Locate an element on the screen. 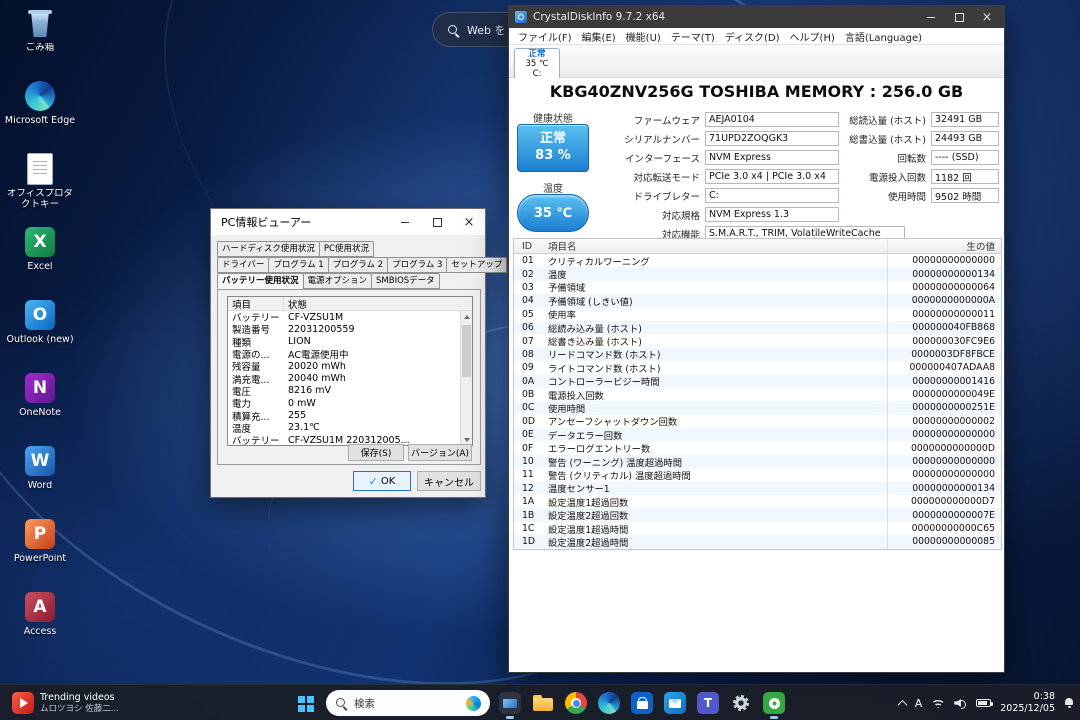 The height and width of the screenshot is (720, 1080). disk-tab: 正常 35 ℃ C: is located at coordinates (537, 63).